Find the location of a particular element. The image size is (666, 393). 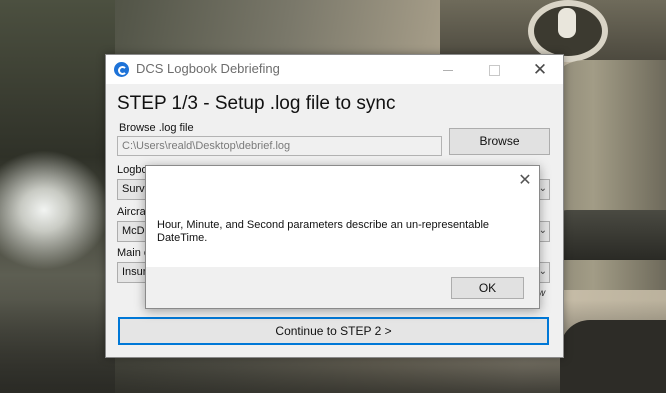

window-title: DCS Logbook Debriefing is located at coordinates (208, 68).